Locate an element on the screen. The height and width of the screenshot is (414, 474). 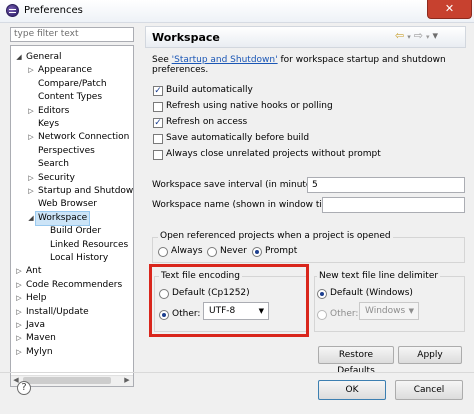
tree-item: Build Order is located at coordinates (71, 231).